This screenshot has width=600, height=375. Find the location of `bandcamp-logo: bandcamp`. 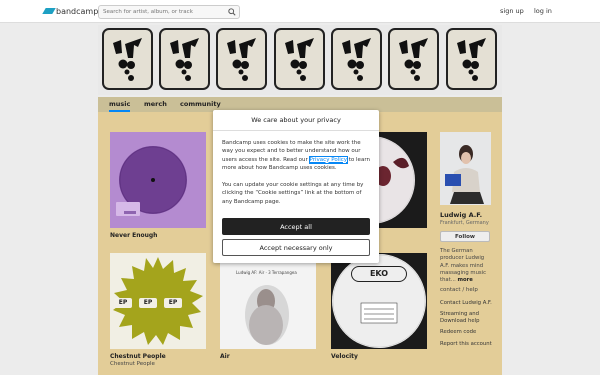

bandcamp-logo: bandcamp is located at coordinates (70, 11).